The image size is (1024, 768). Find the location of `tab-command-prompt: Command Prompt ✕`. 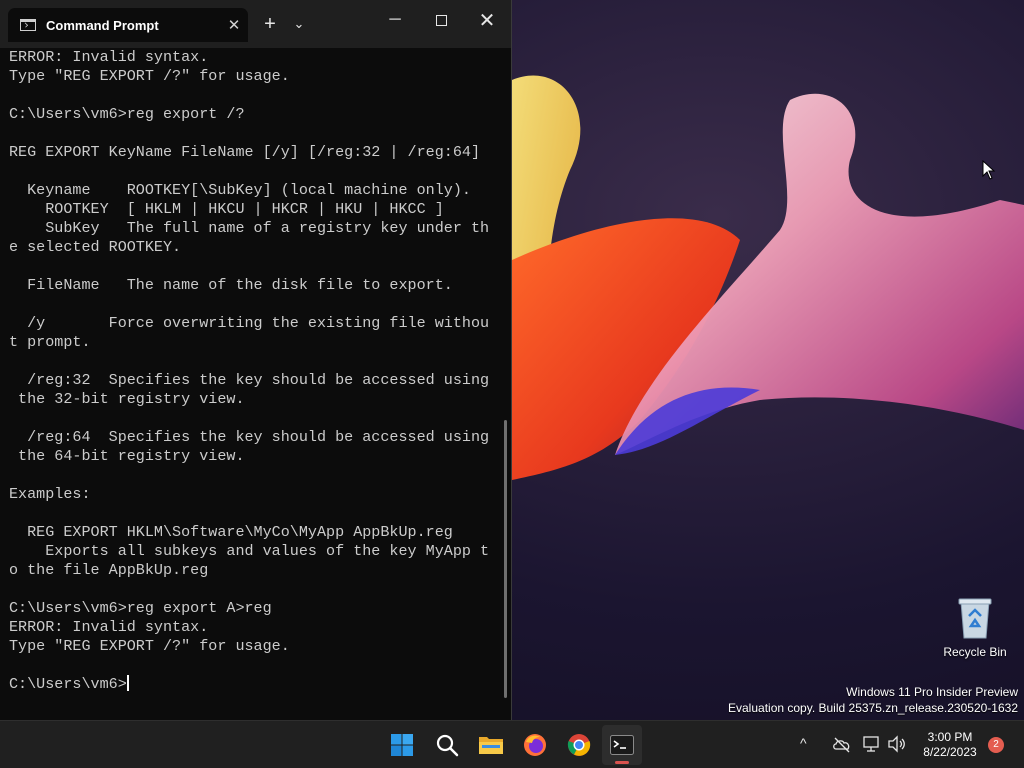

tab-command-prompt: Command Prompt ✕ is located at coordinates (128, 25).